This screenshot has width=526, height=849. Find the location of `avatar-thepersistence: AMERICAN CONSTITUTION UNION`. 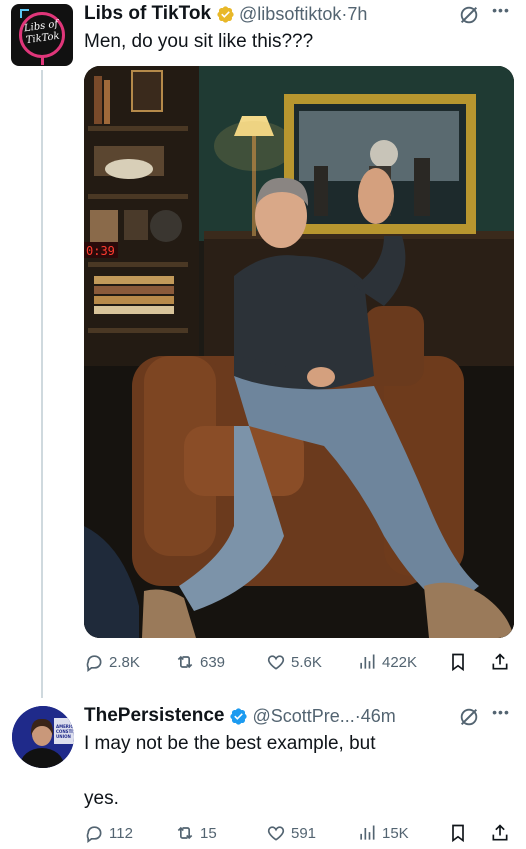

avatar-thepersistence: AMERICAN CONSTITUTION UNION is located at coordinates (43, 737).